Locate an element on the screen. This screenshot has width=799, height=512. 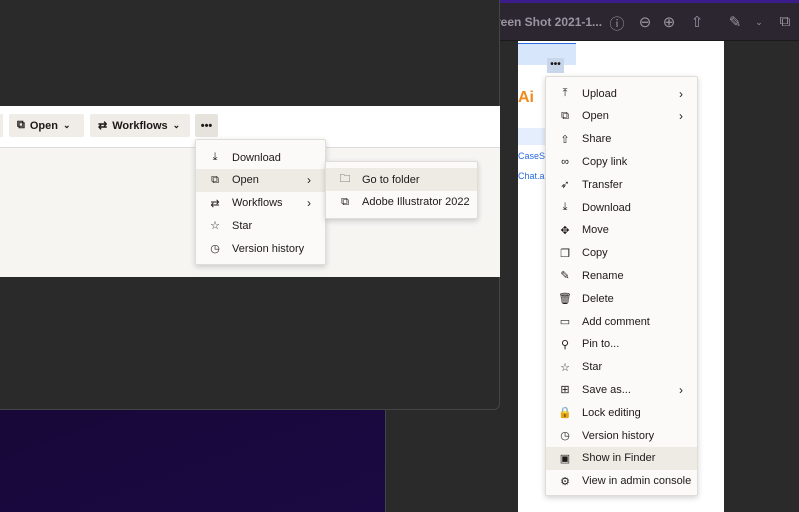
gear-icon: ⚙ is located at coordinates (565, 481).